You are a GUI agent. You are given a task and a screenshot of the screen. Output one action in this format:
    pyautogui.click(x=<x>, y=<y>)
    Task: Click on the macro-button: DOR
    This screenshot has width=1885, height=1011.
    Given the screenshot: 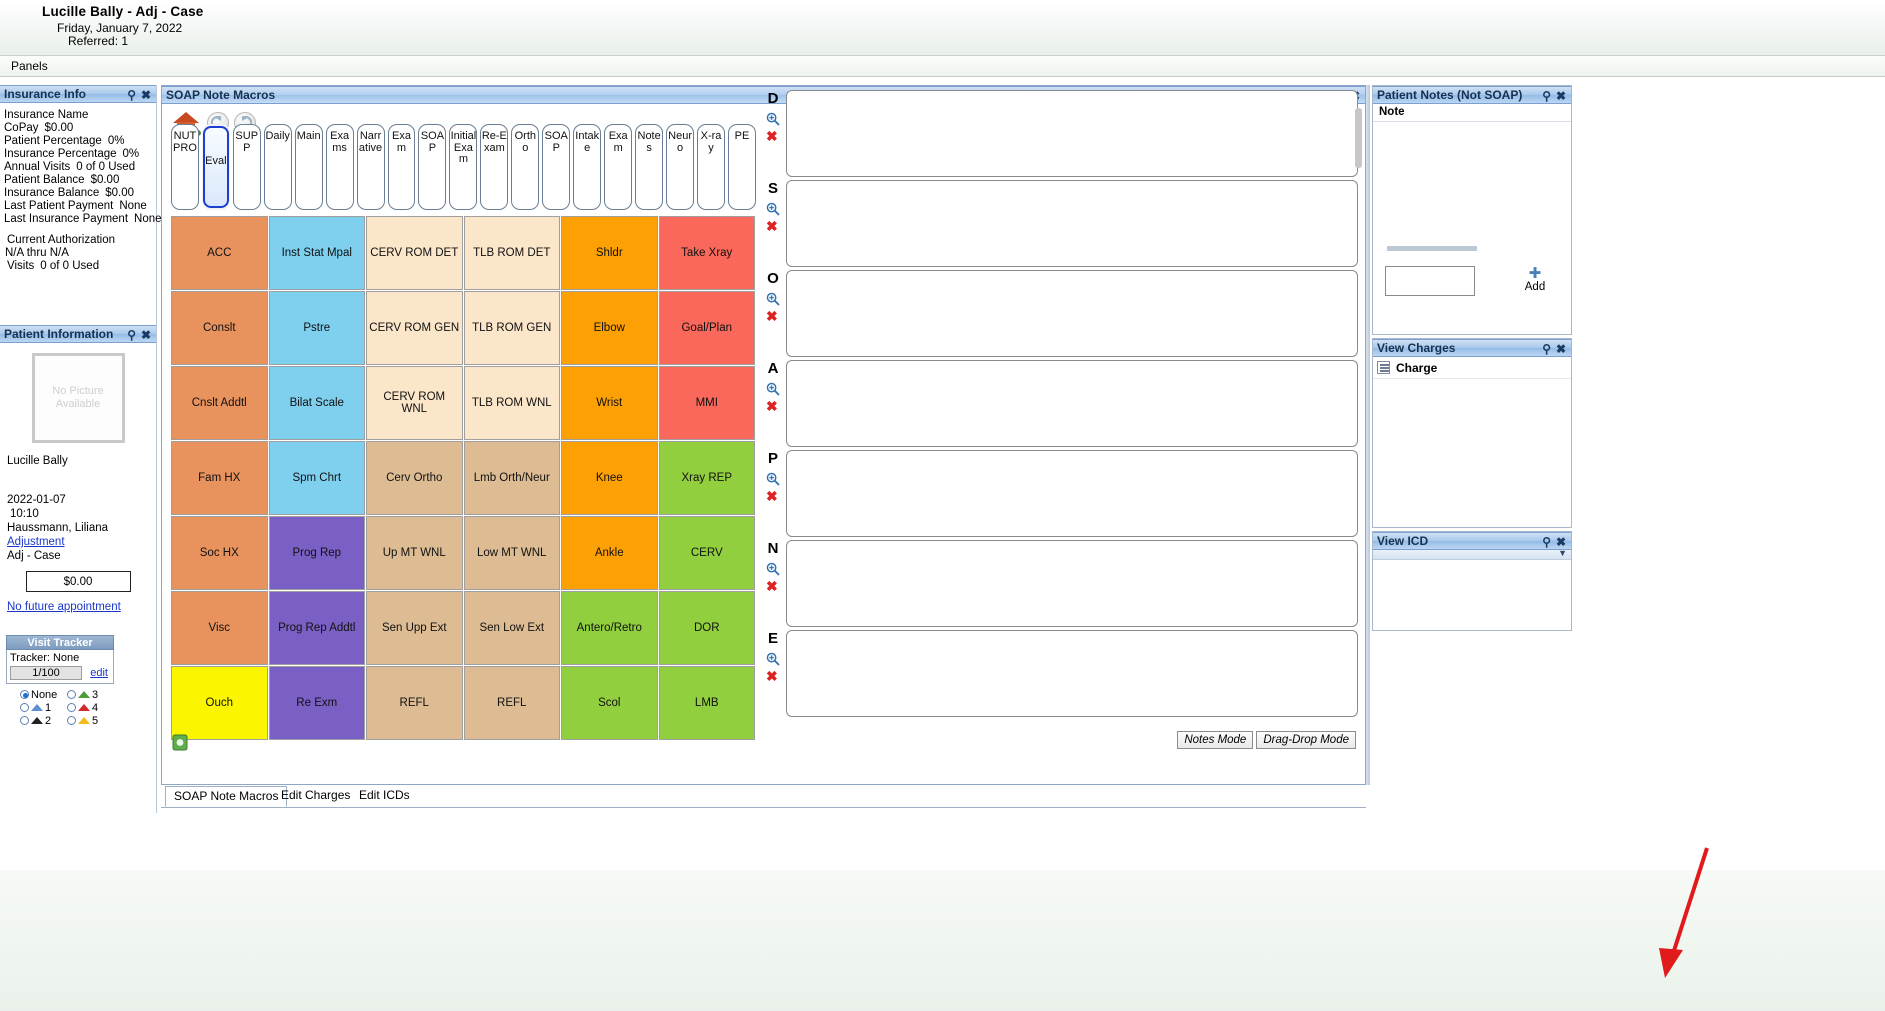 What is the action you would take?
    pyautogui.click(x=706, y=628)
    